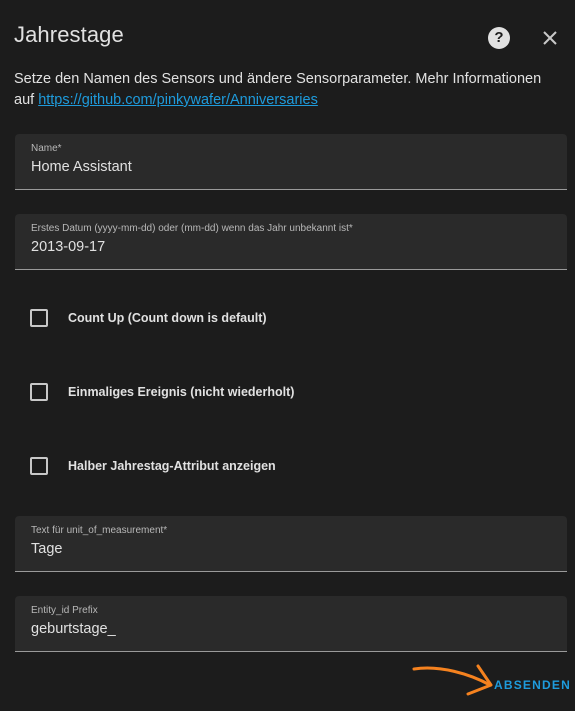 The height and width of the screenshot is (711, 575). What do you see at coordinates (550, 38) in the screenshot?
I see `close-icon` at bounding box center [550, 38].